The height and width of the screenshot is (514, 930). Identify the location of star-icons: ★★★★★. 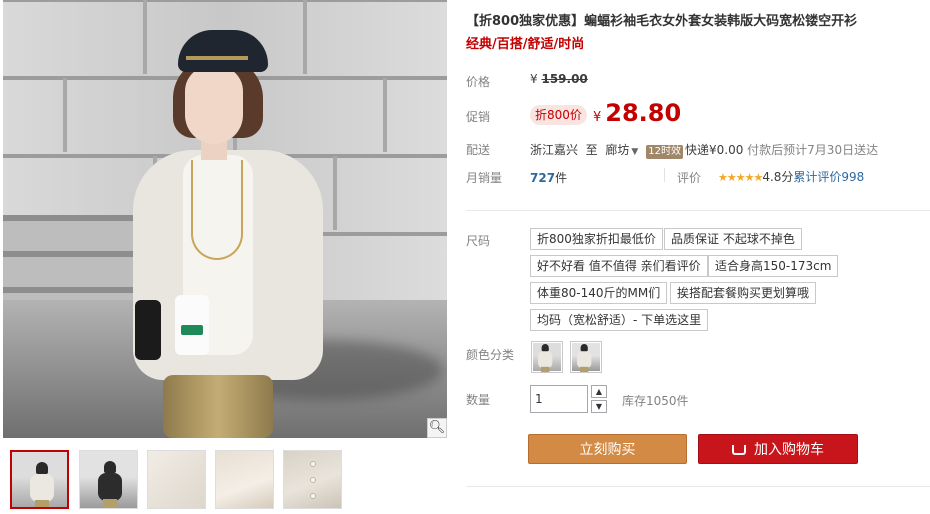
(740, 177).